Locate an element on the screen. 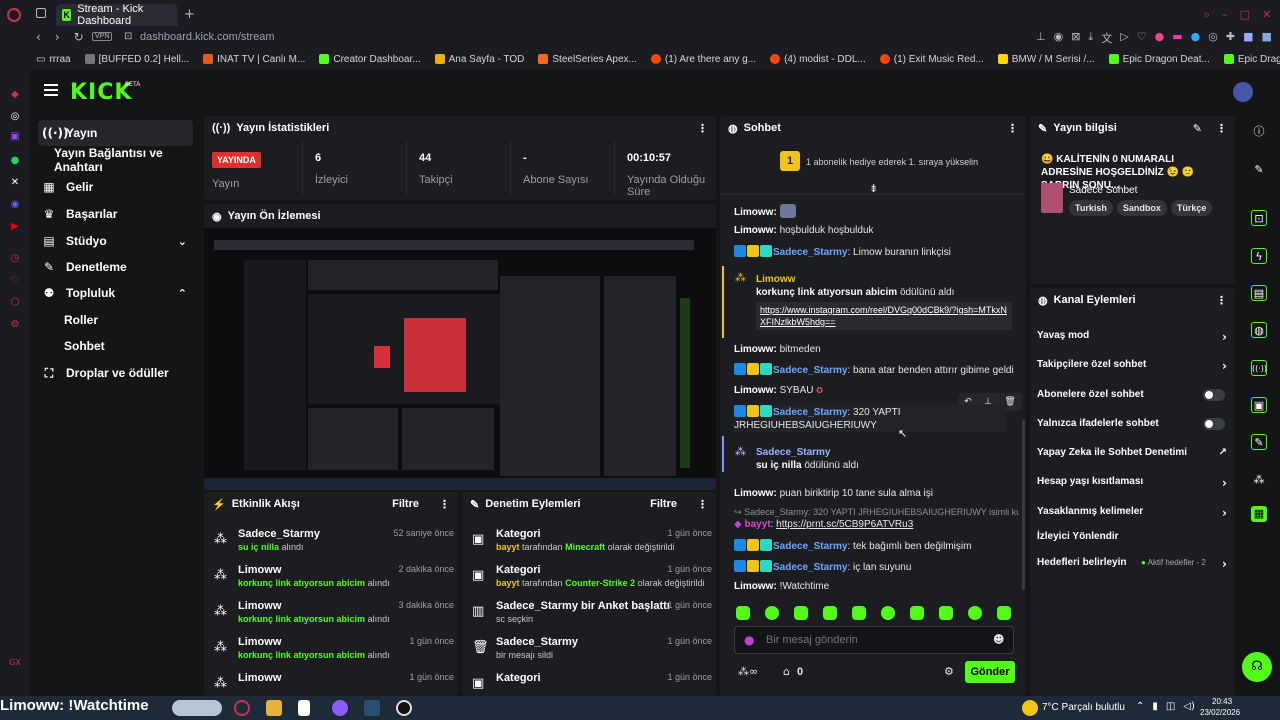 The width and height of the screenshot is (1280, 720). category-thumbnail is located at coordinates (1052, 198).